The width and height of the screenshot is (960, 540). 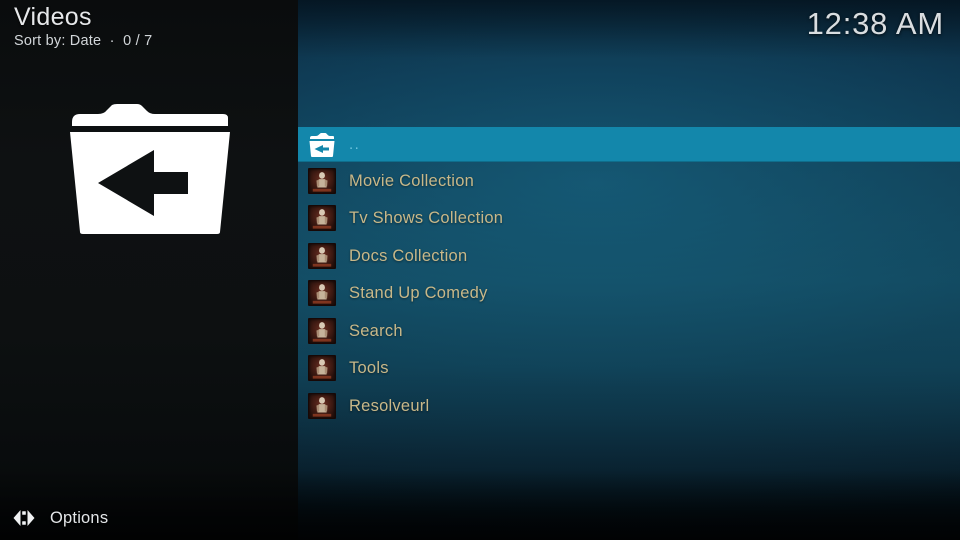 I want to click on list-item-label: .., so click(x=355, y=144).